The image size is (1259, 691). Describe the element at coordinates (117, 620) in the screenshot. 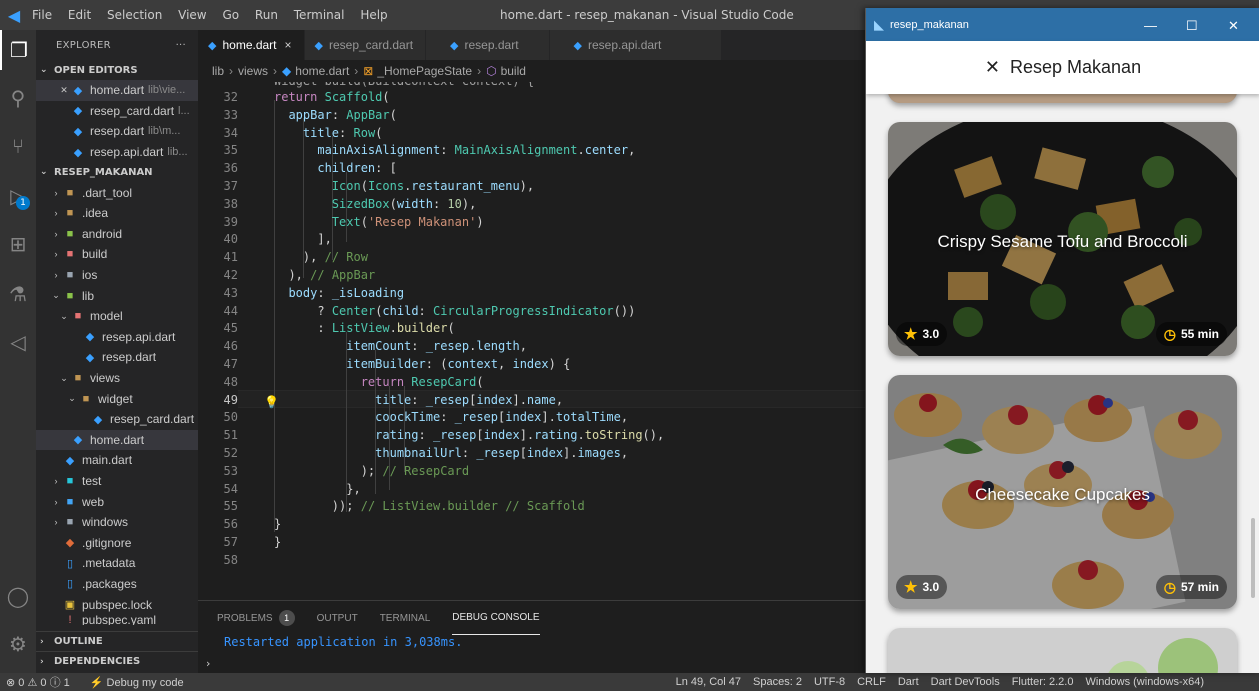

I see `tree-file: ! pubspec.yaml` at that location.